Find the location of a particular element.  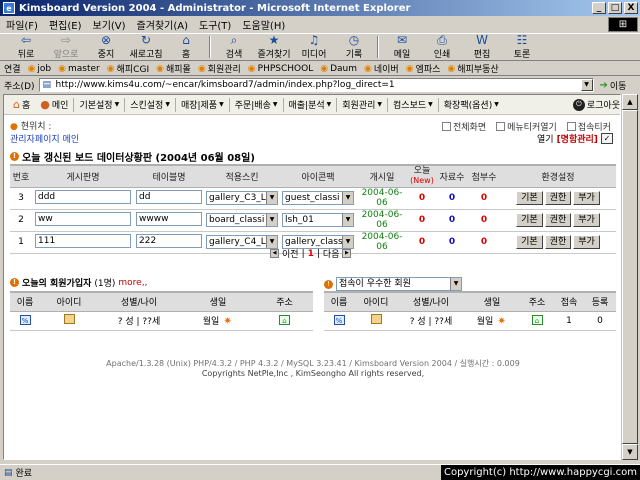

table-name-input: dd is located at coordinates (169, 196).